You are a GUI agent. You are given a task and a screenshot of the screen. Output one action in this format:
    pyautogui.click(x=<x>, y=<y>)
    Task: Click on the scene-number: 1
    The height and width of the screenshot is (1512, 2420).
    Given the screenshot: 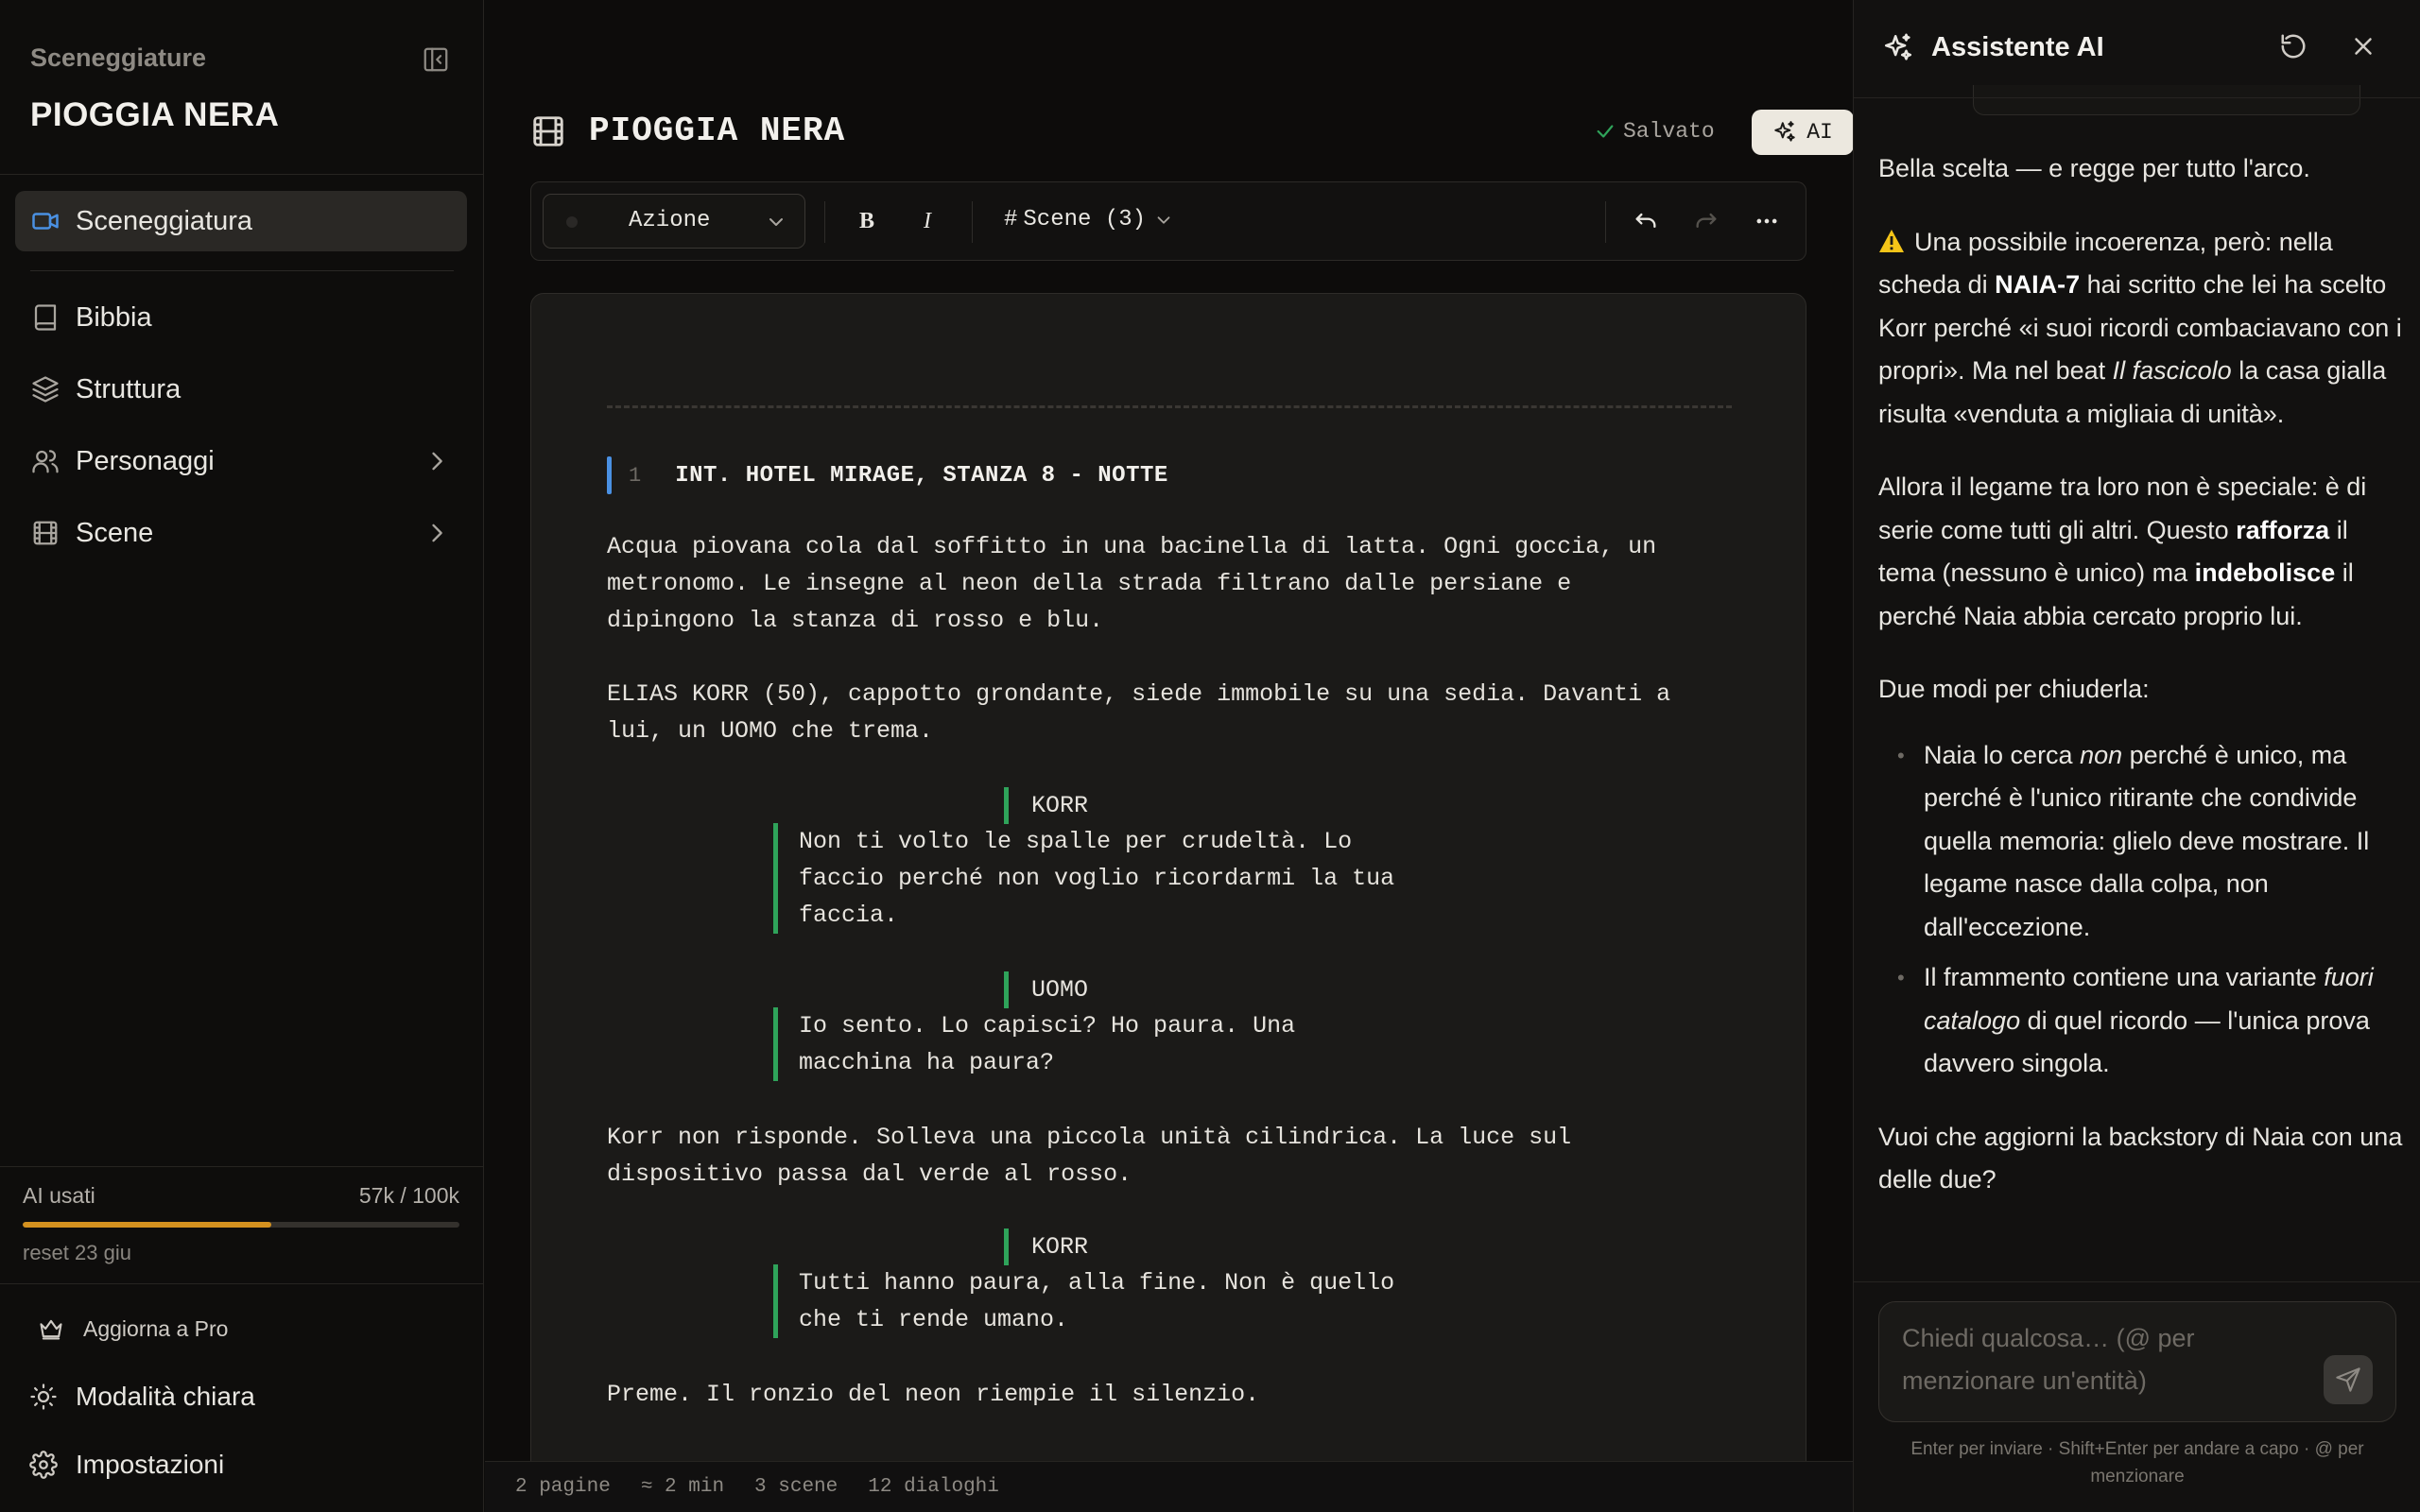 What is the action you would take?
    pyautogui.click(x=635, y=475)
    